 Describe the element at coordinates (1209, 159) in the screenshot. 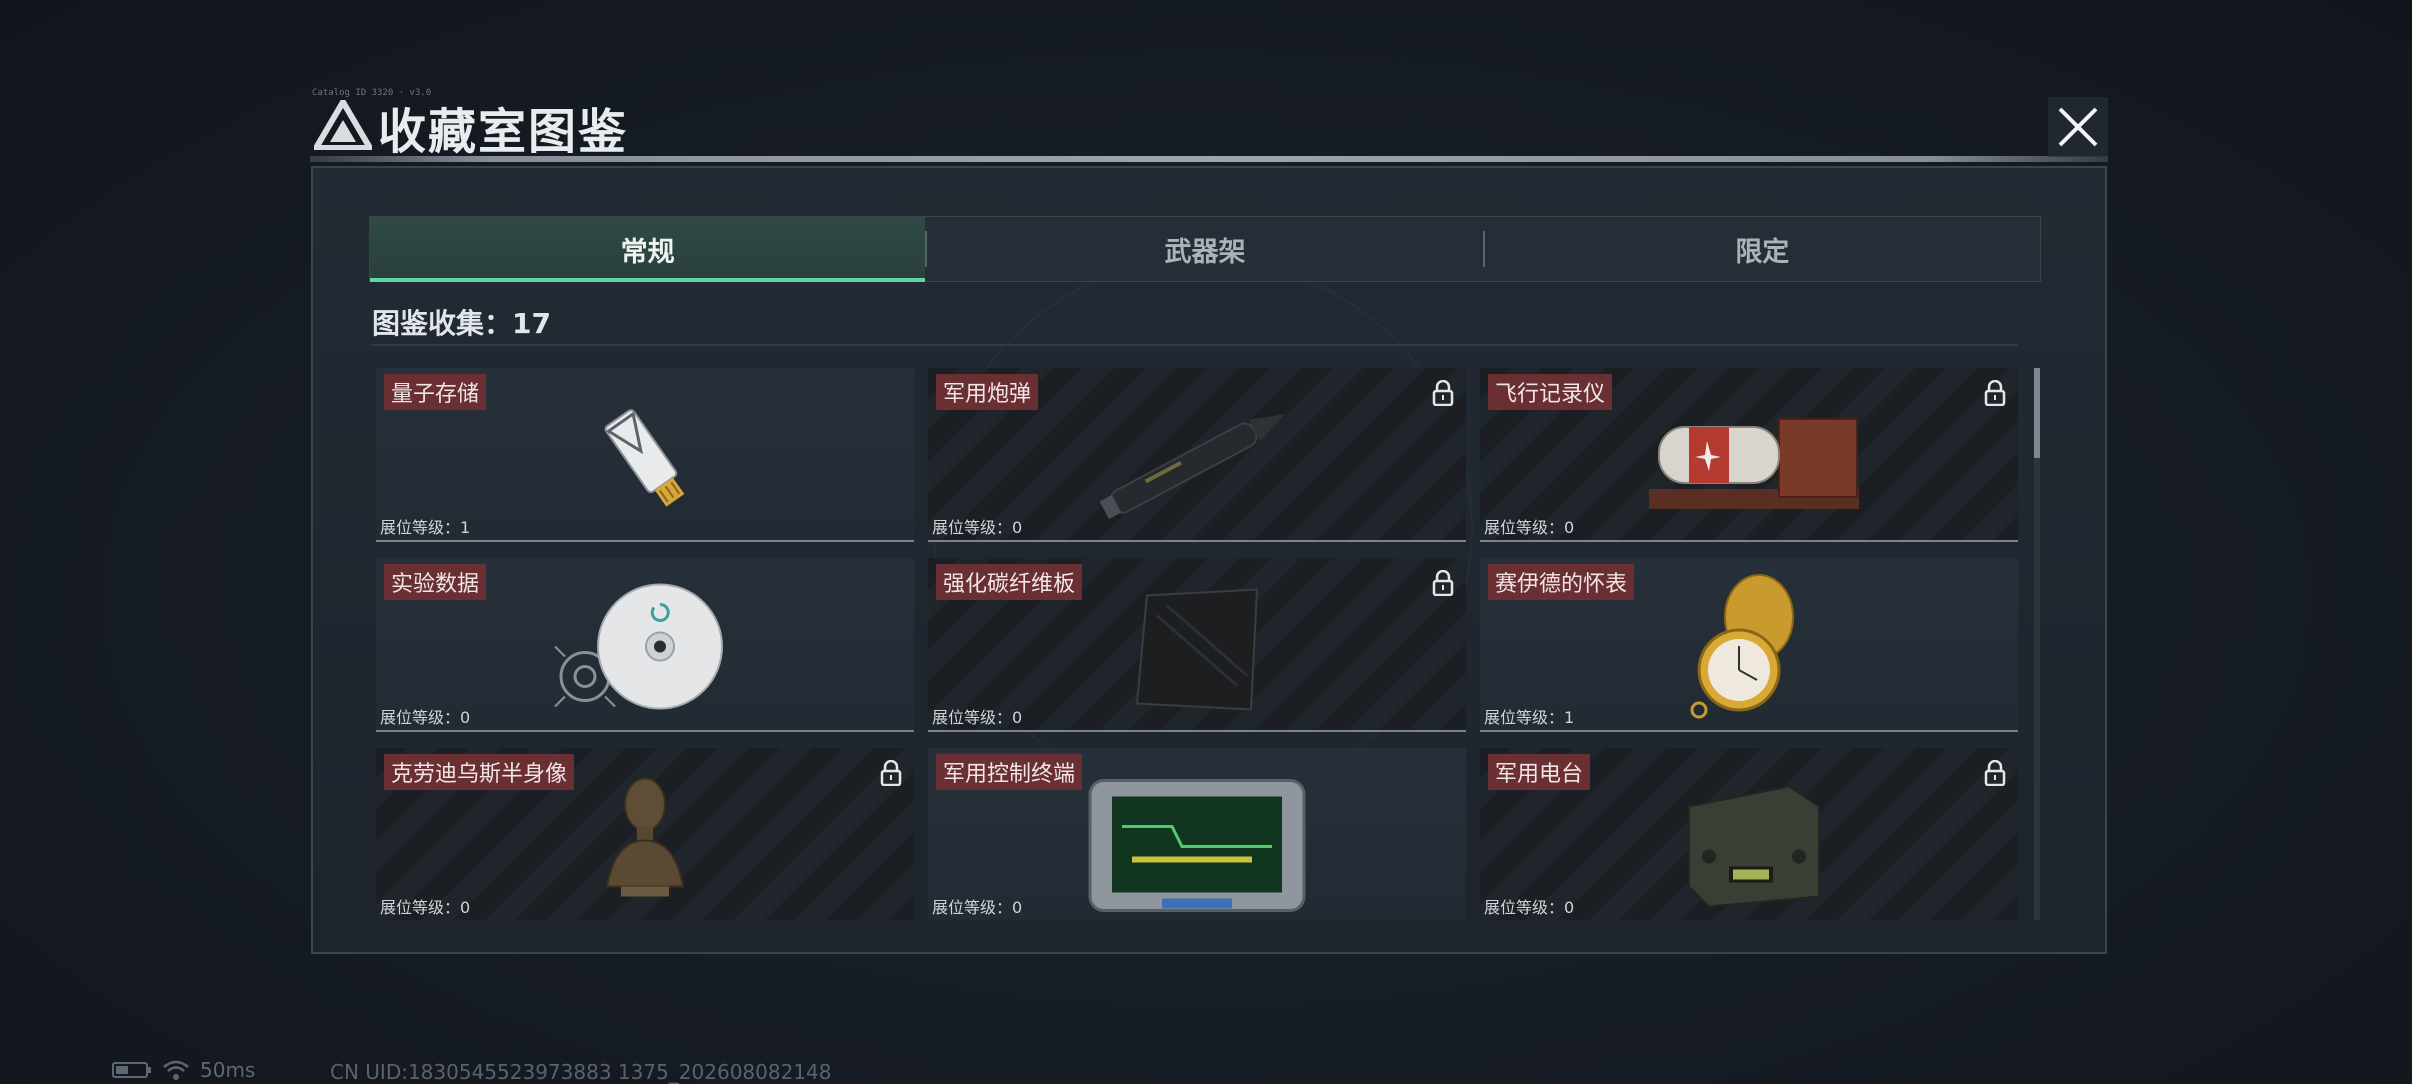

I see `header-divider` at that location.